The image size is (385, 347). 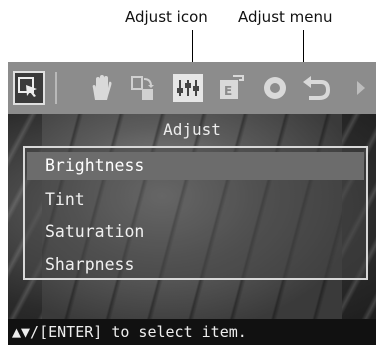 I want to click on menu-item-tint: Tint, so click(x=195, y=200).